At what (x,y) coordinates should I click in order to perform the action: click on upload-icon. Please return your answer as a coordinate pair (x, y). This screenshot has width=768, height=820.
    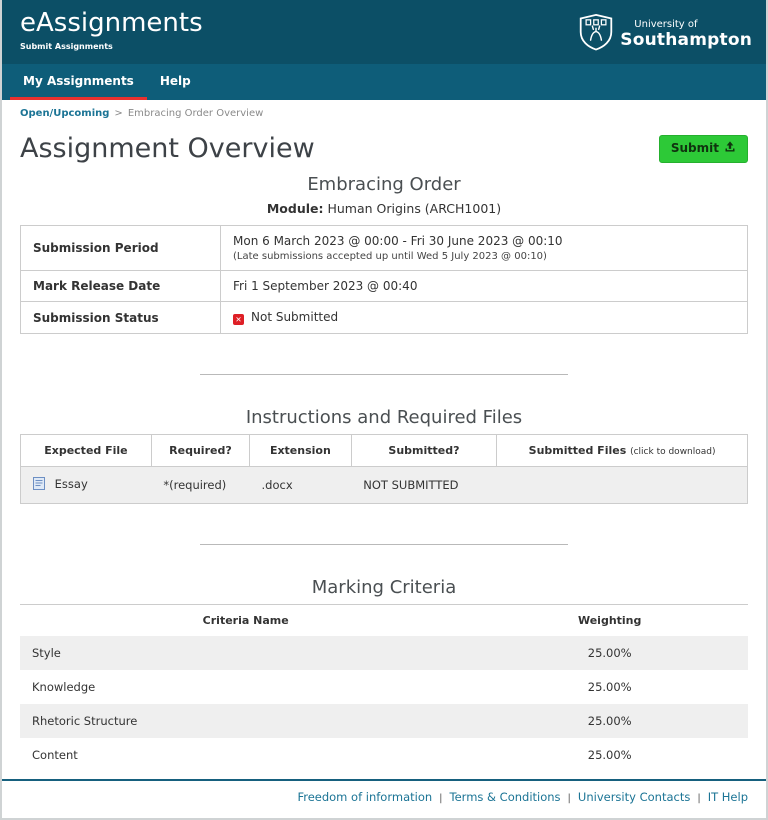
    Looking at the image, I should click on (730, 148).